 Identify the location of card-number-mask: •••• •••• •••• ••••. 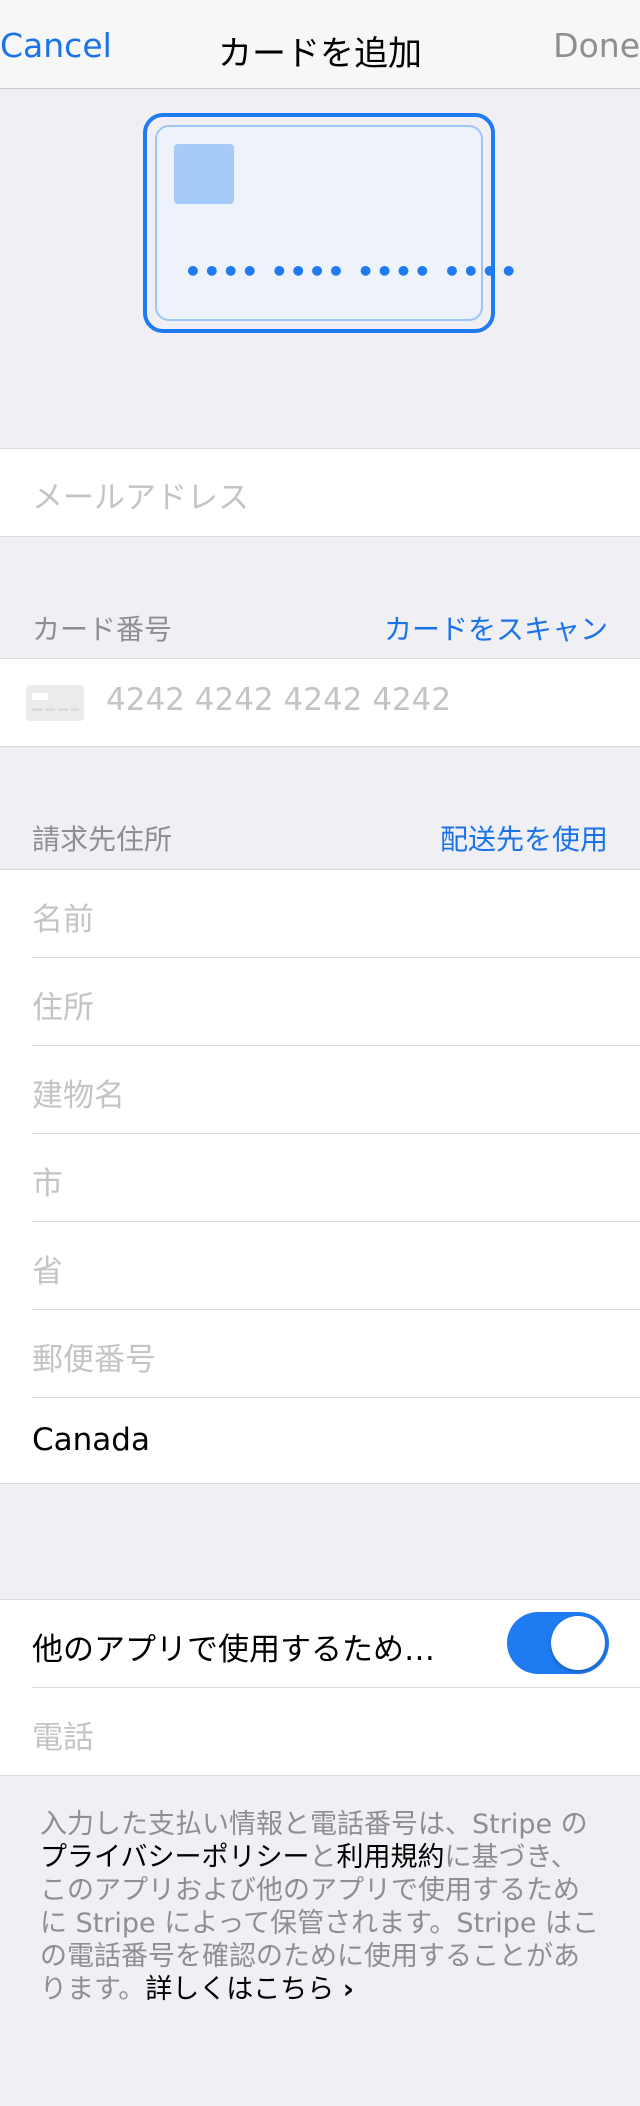
(351, 271).